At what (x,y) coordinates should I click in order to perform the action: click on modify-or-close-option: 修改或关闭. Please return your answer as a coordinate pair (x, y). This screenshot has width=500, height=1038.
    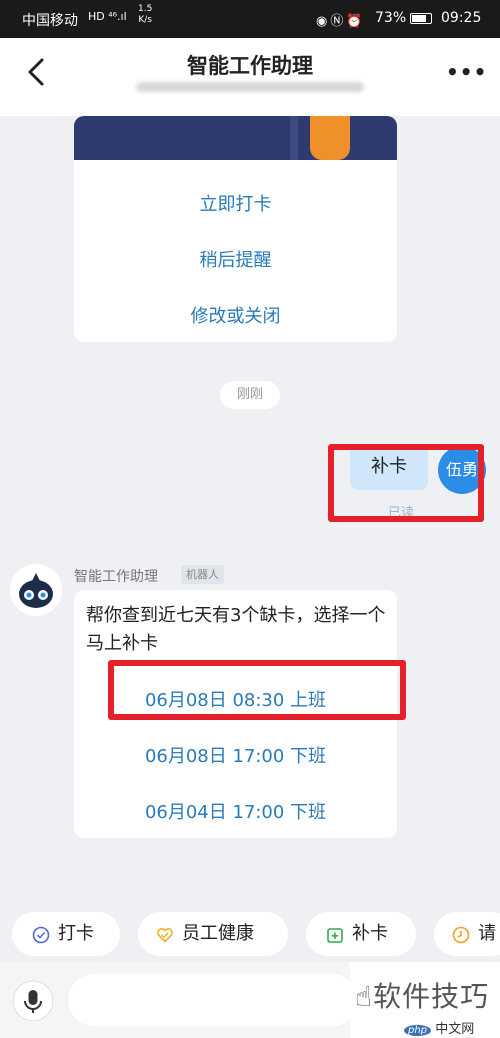
    Looking at the image, I should click on (235, 315).